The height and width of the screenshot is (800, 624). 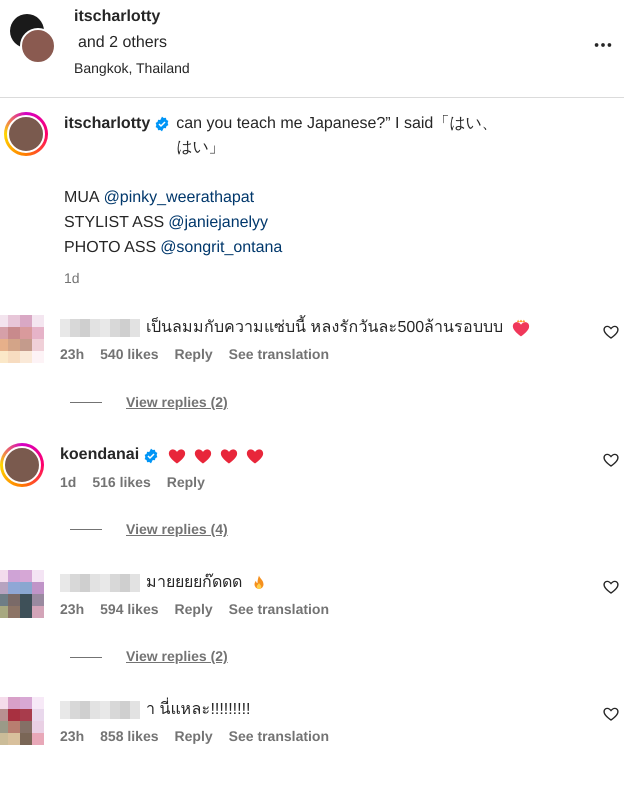 What do you see at coordinates (129, 610) in the screenshot?
I see `likes-count: 594 likes` at bounding box center [129, 610].